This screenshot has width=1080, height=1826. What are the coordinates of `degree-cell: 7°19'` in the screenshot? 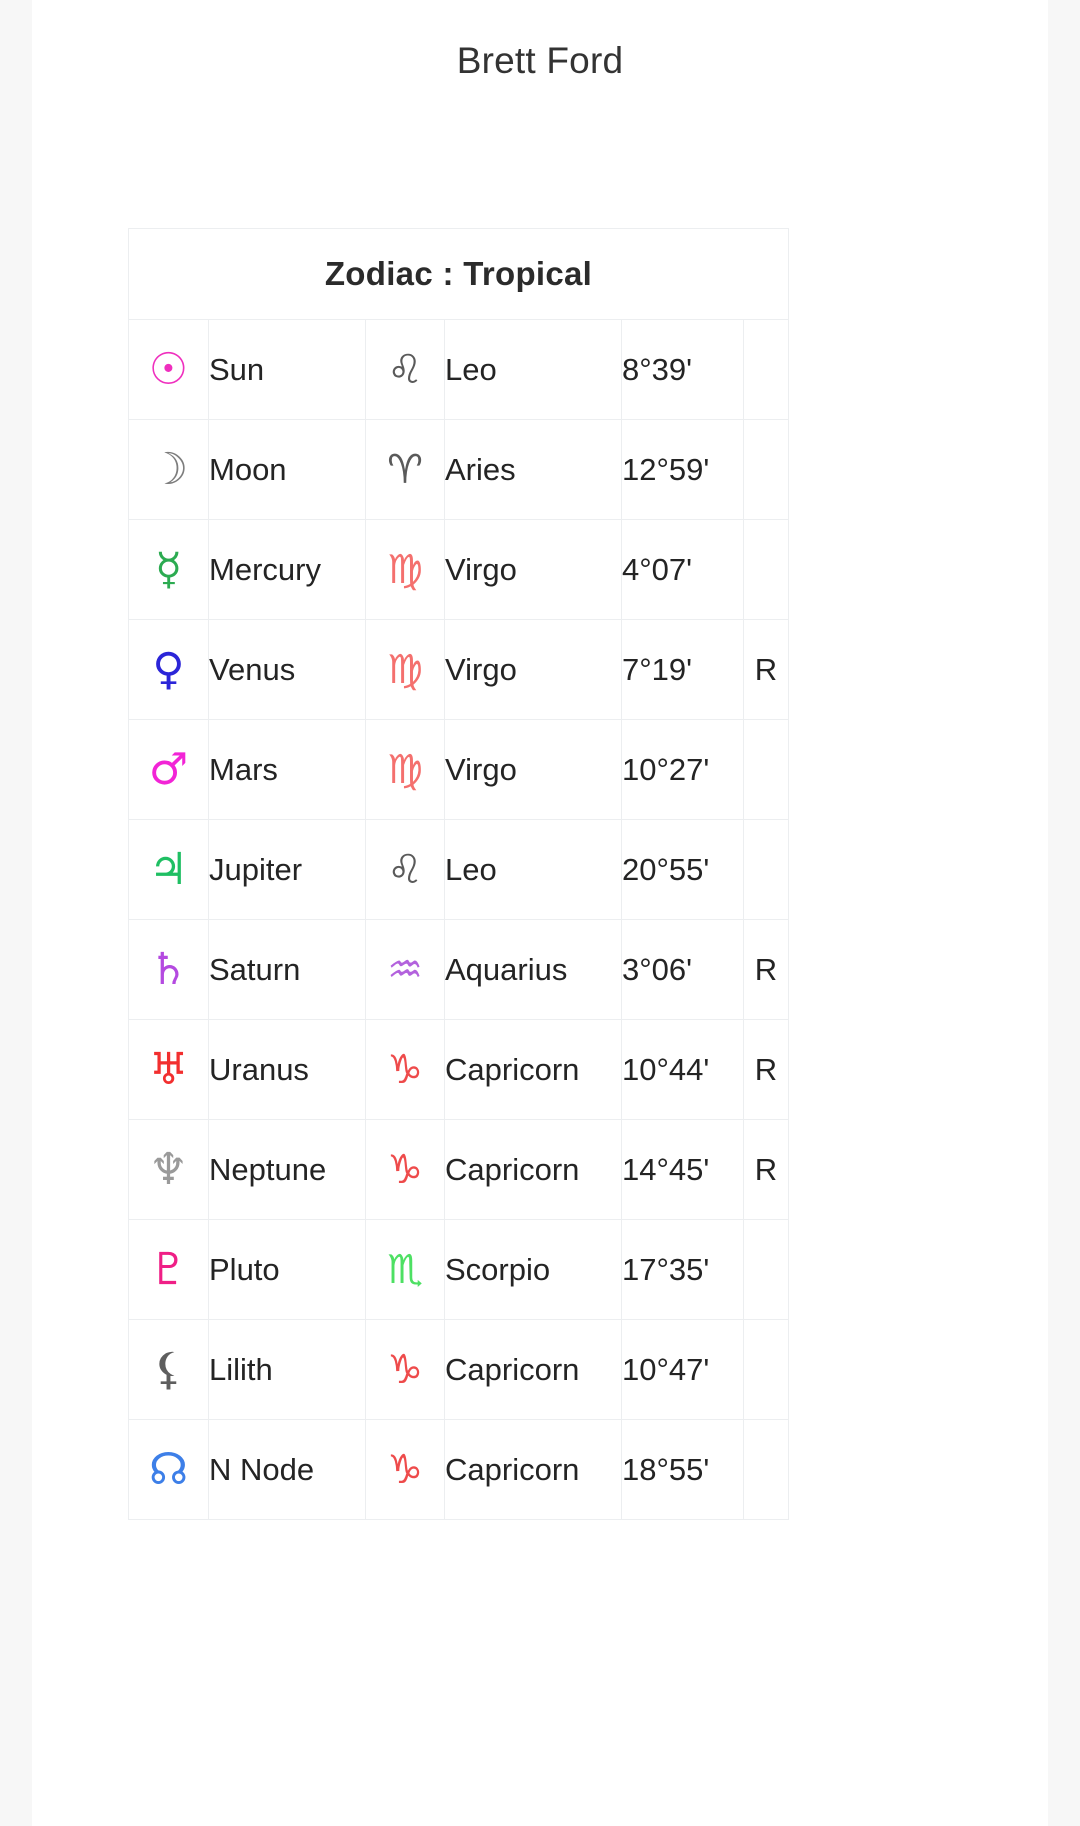 It's located at (682, 669).